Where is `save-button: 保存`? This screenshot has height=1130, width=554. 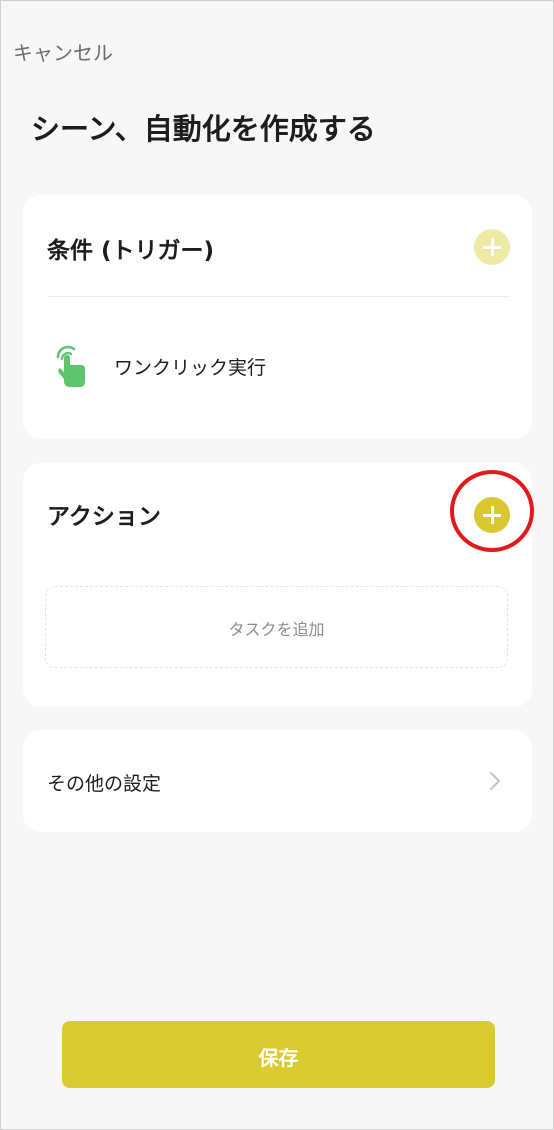
save-button: 保存 is located at coordinates (278, 1054).